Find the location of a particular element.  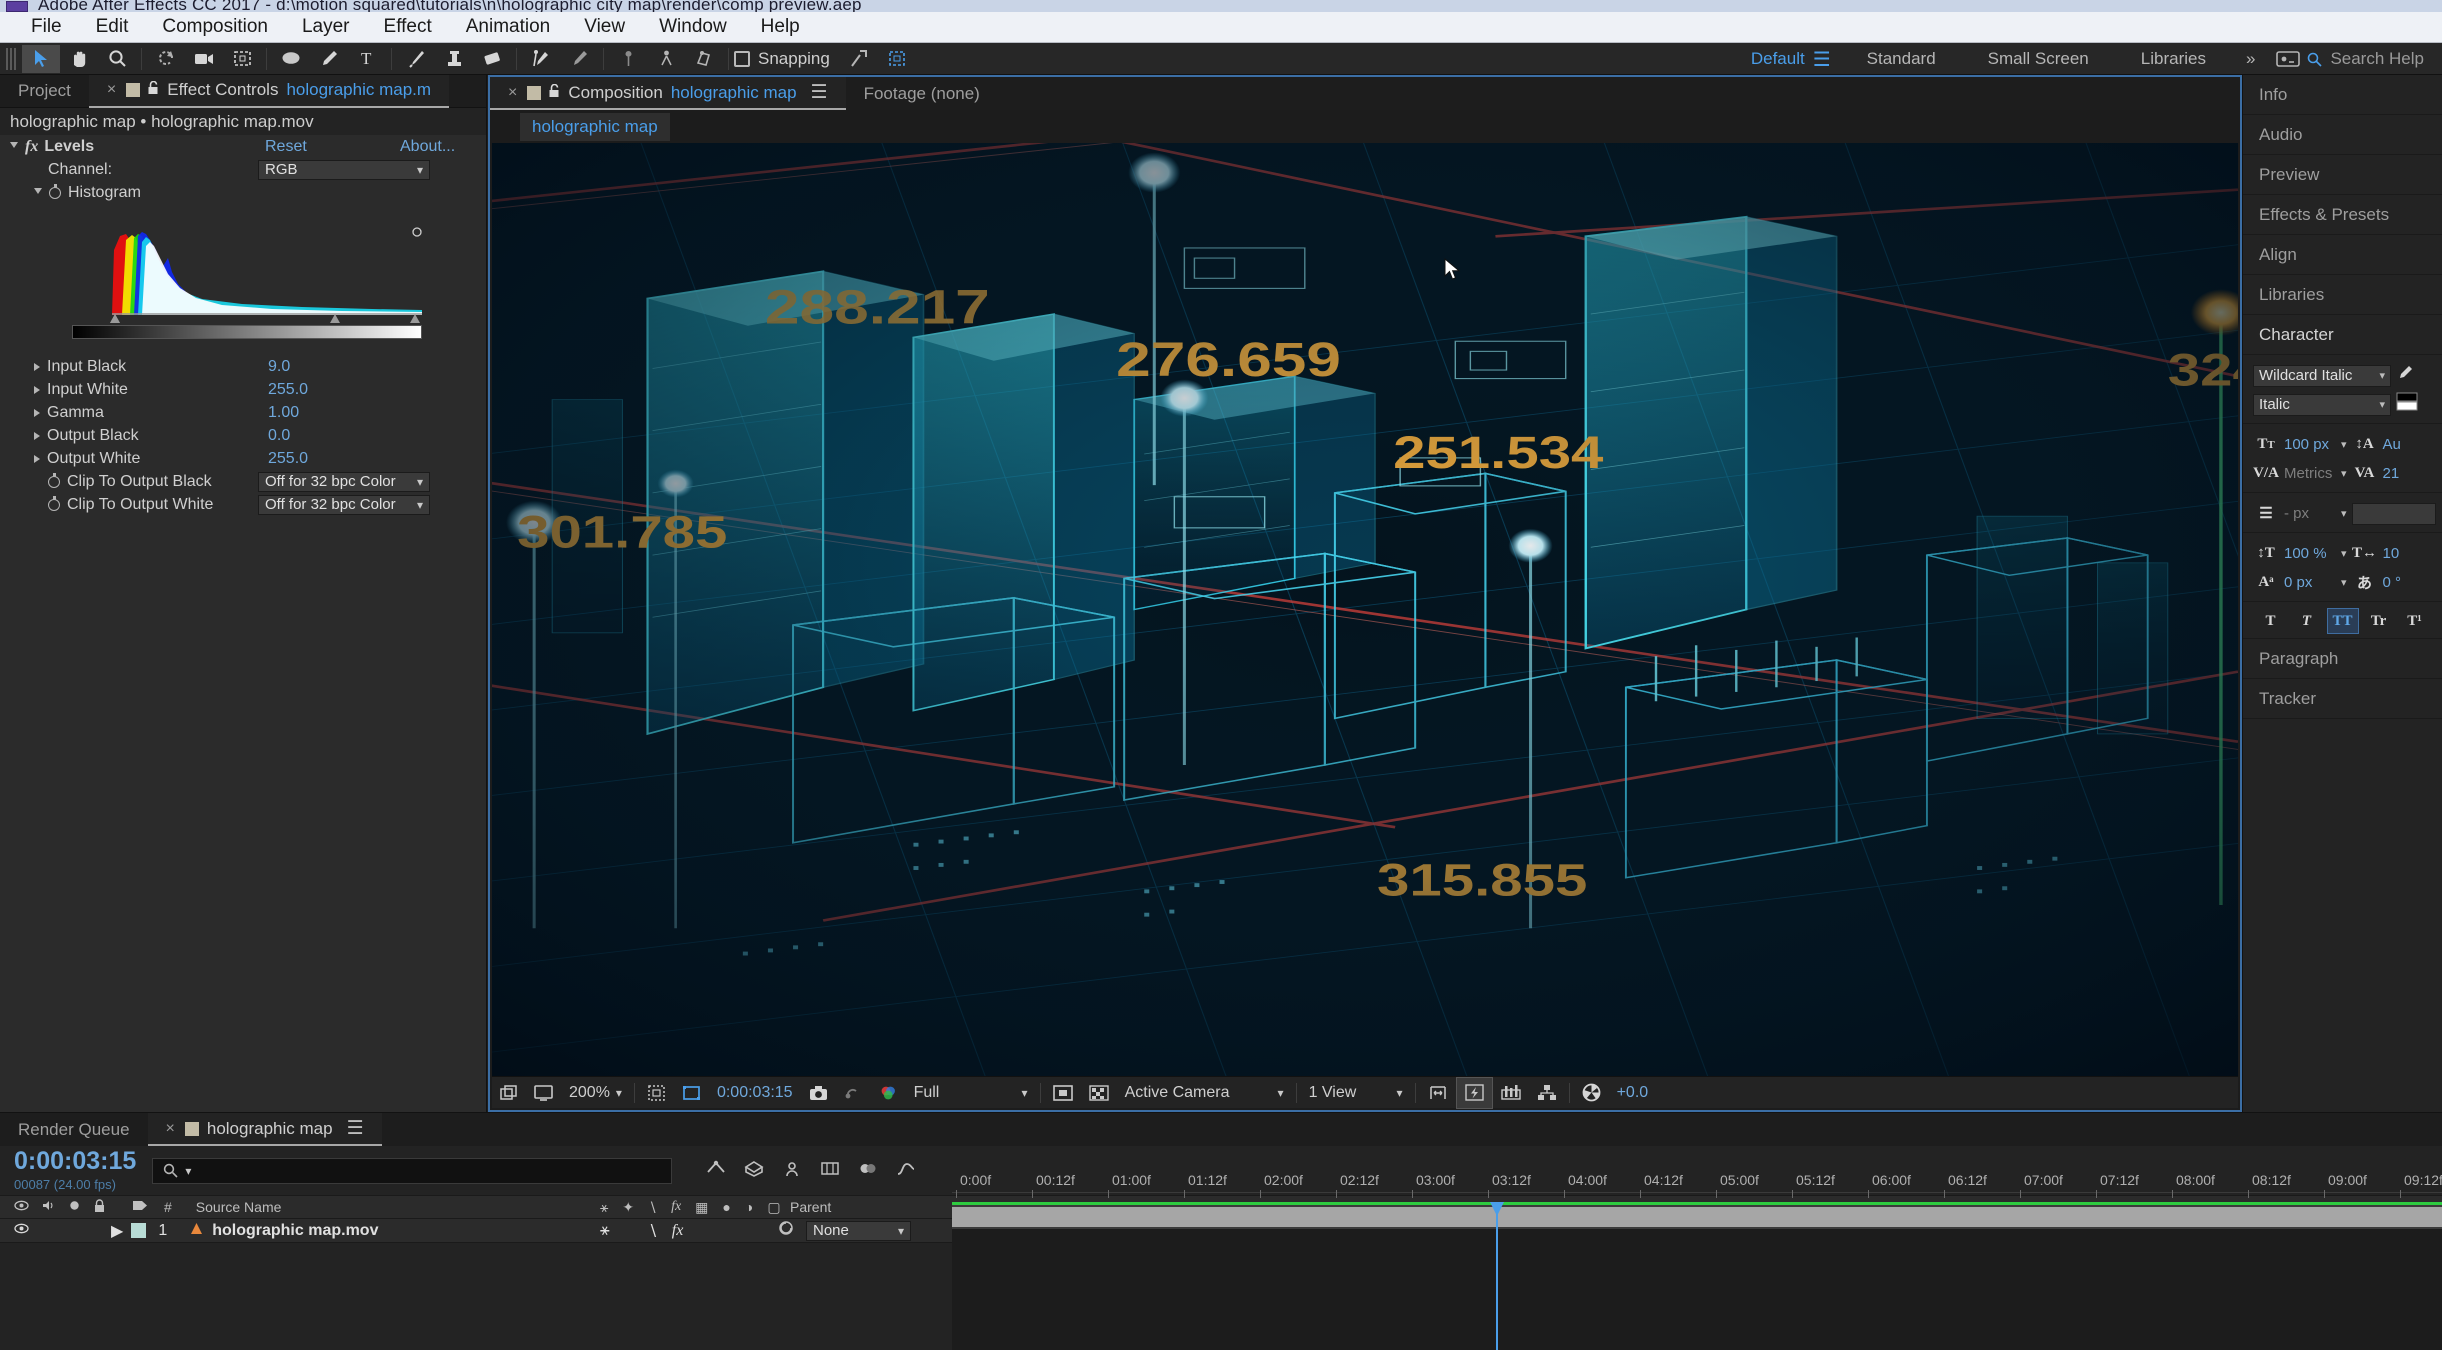

main-view-button is located at coordinates (543, 1093).